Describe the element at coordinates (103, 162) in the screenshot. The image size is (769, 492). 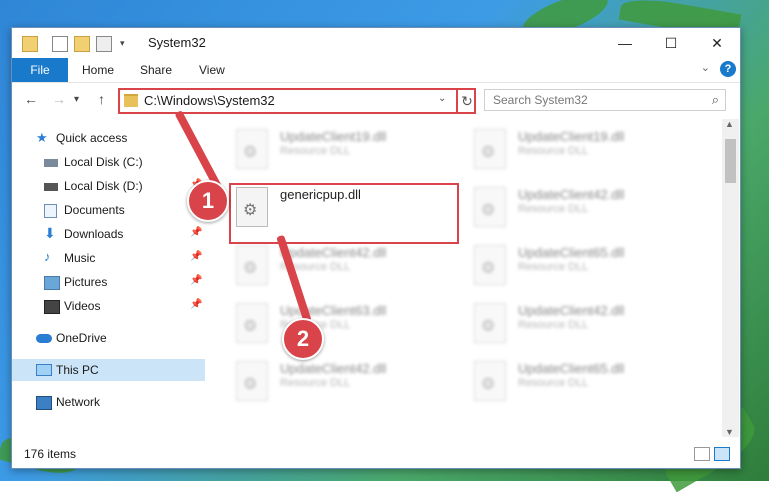
I see `sidebar-item-label: Local Disk (C:)` at that location.